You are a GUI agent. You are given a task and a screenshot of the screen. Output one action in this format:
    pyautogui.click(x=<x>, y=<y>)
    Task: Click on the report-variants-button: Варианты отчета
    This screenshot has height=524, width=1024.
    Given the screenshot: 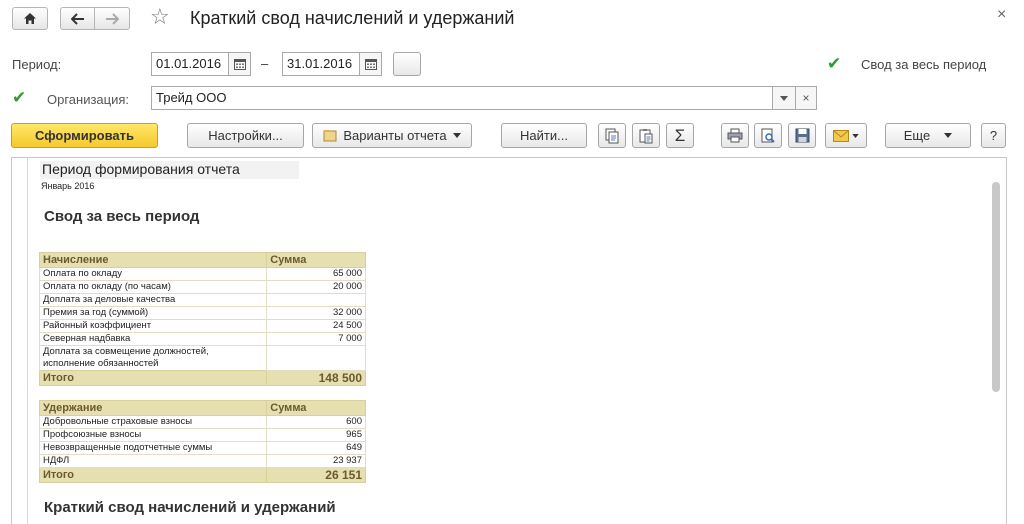 What is the action you would take?
    pyautogui.click(x=392, y=135)
    